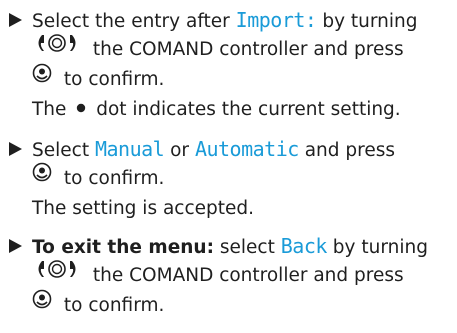 This screenshot has width=457, height=333. I want to click on step2-or-text: or, so click(180, 150).